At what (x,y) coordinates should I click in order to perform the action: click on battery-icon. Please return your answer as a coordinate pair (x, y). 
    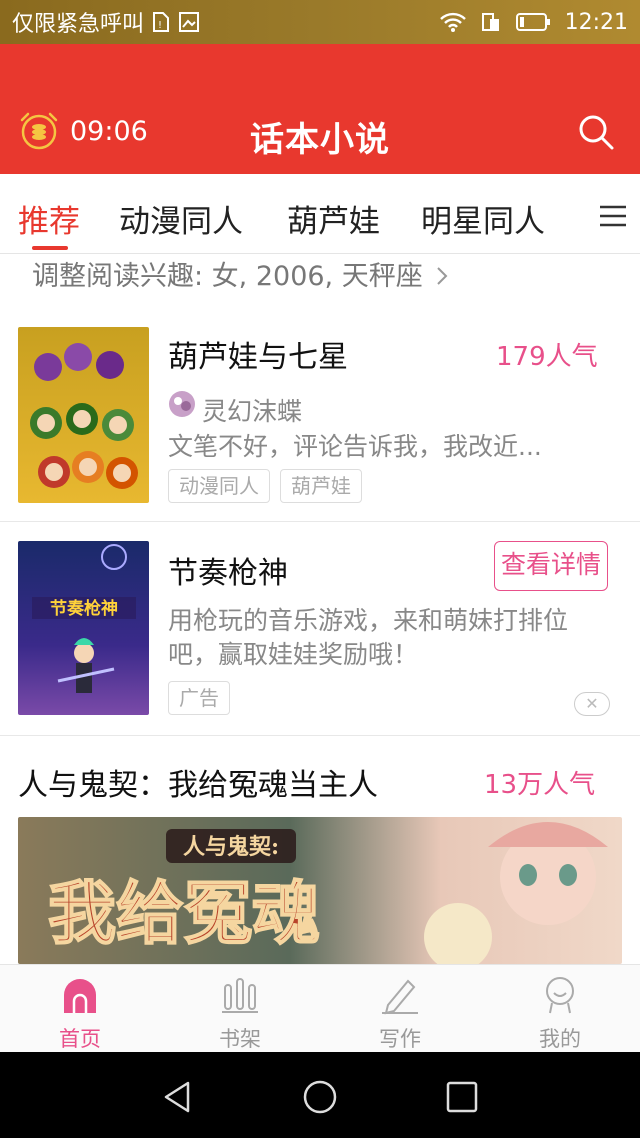
    Looking at the image, I should click on (532, 22).